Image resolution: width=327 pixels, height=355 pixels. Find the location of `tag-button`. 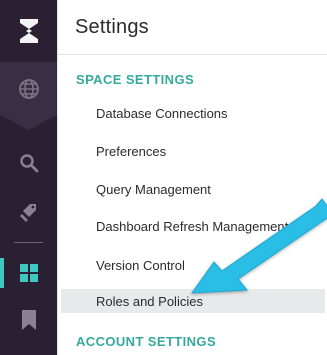

tag-button is located at coordinates (28, 212).